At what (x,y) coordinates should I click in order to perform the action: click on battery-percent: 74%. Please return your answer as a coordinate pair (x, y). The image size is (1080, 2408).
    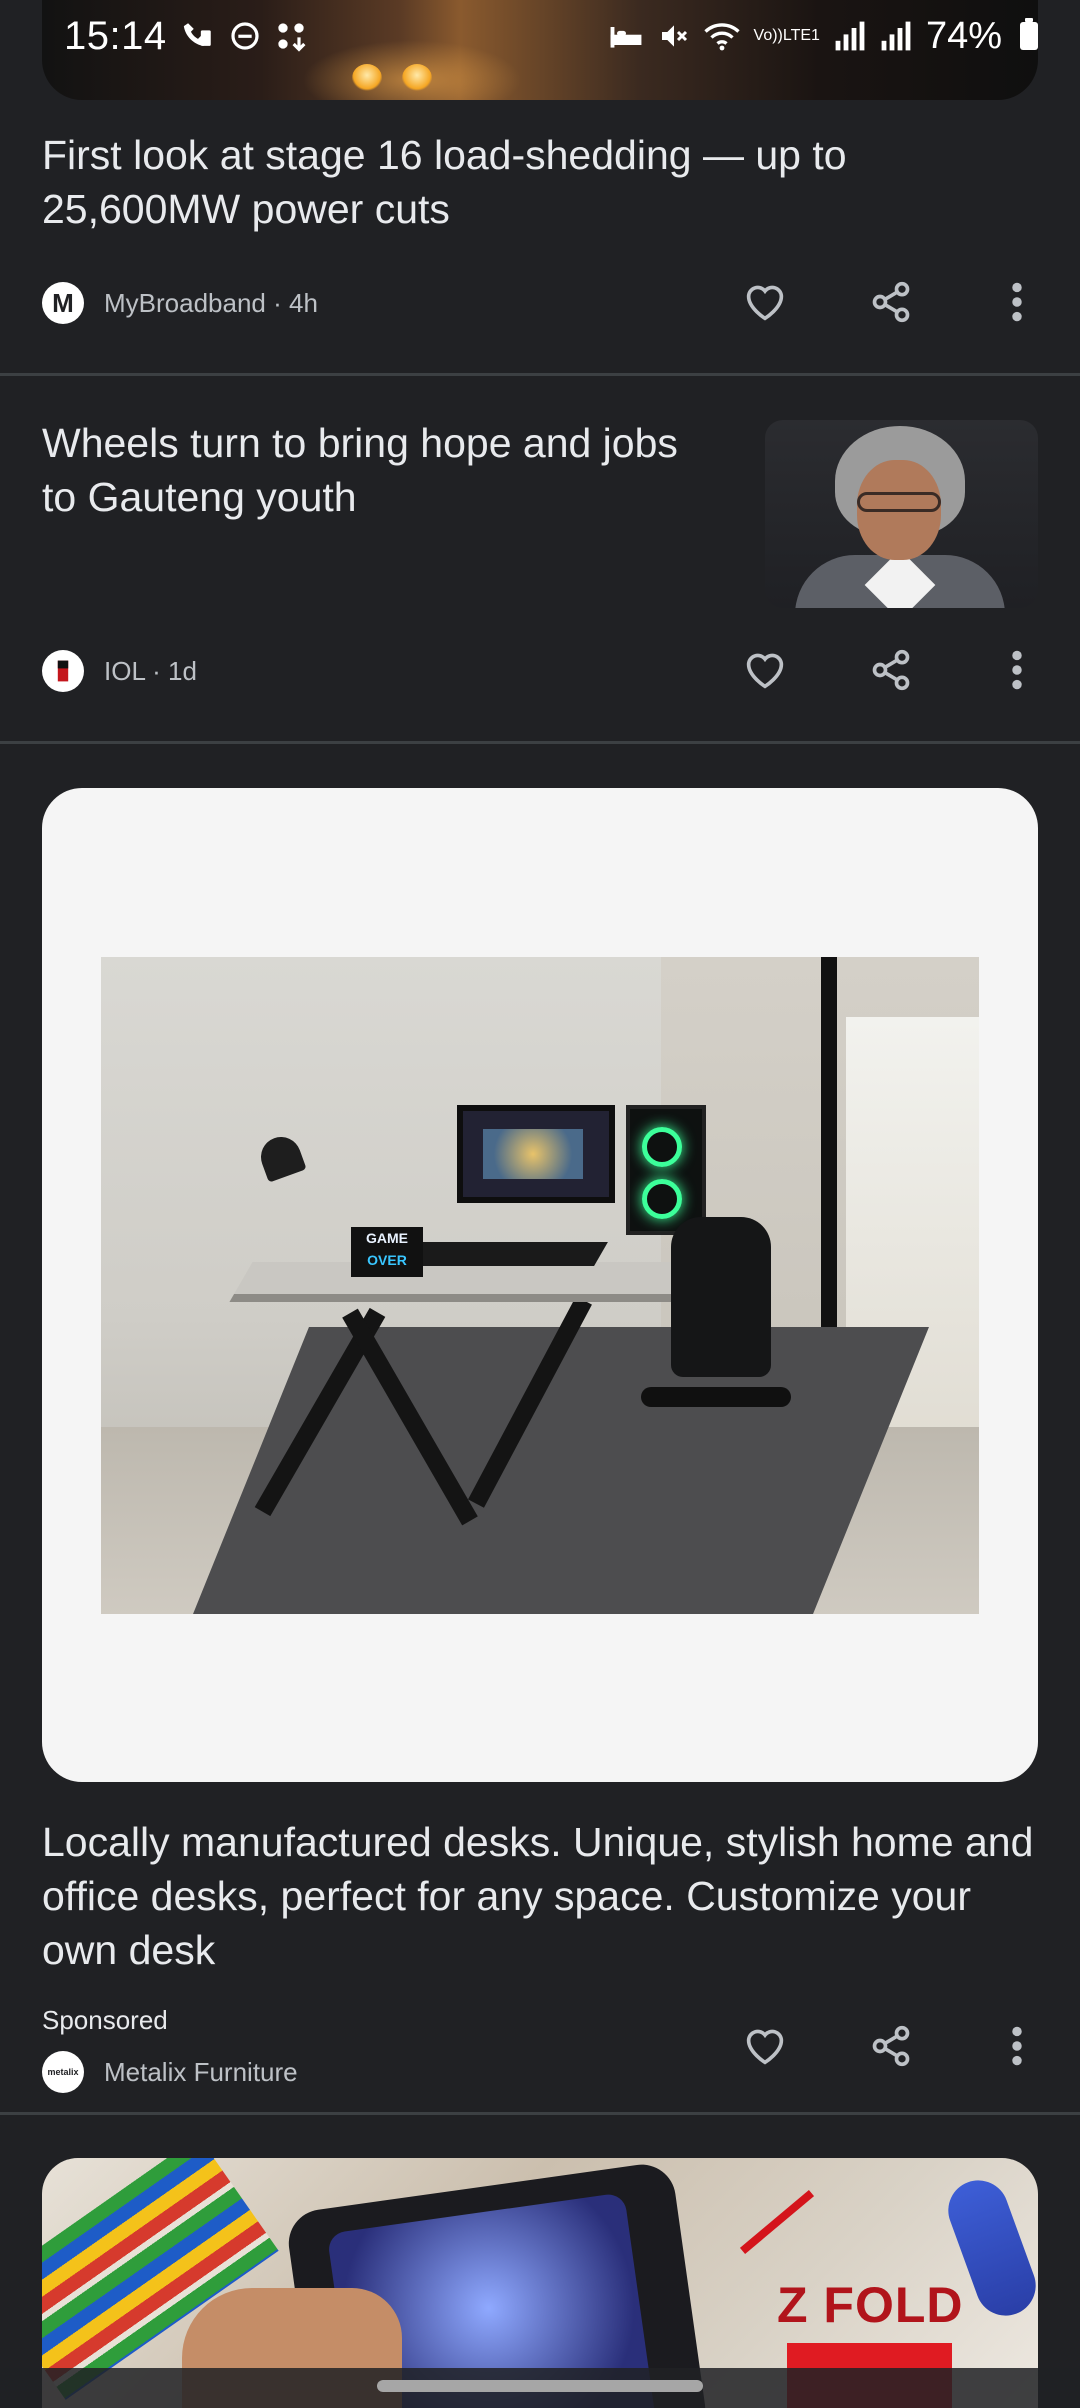
    Looking at the image, I should click on (963, 35).